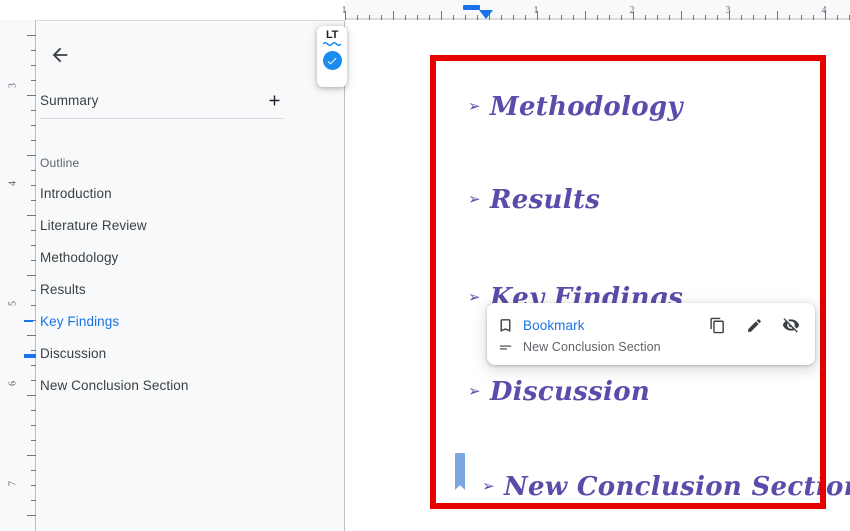 This screenshot has width=850, height=531. I want to click on back-button, so click(60, 55).